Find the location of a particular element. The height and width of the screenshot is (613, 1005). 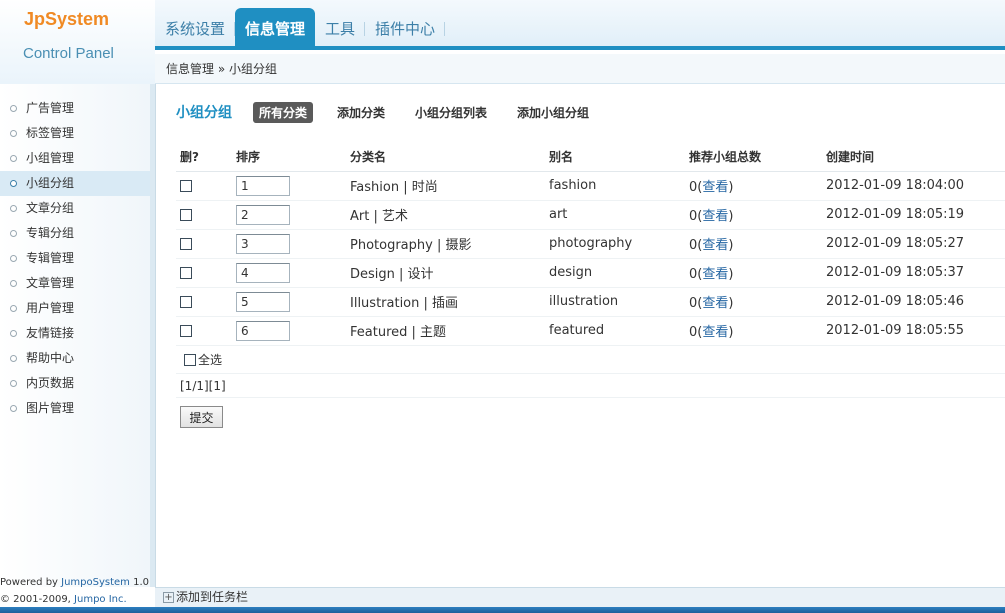

sidebar-item-articles: 文章管理 is located at coordinates (75, 283).